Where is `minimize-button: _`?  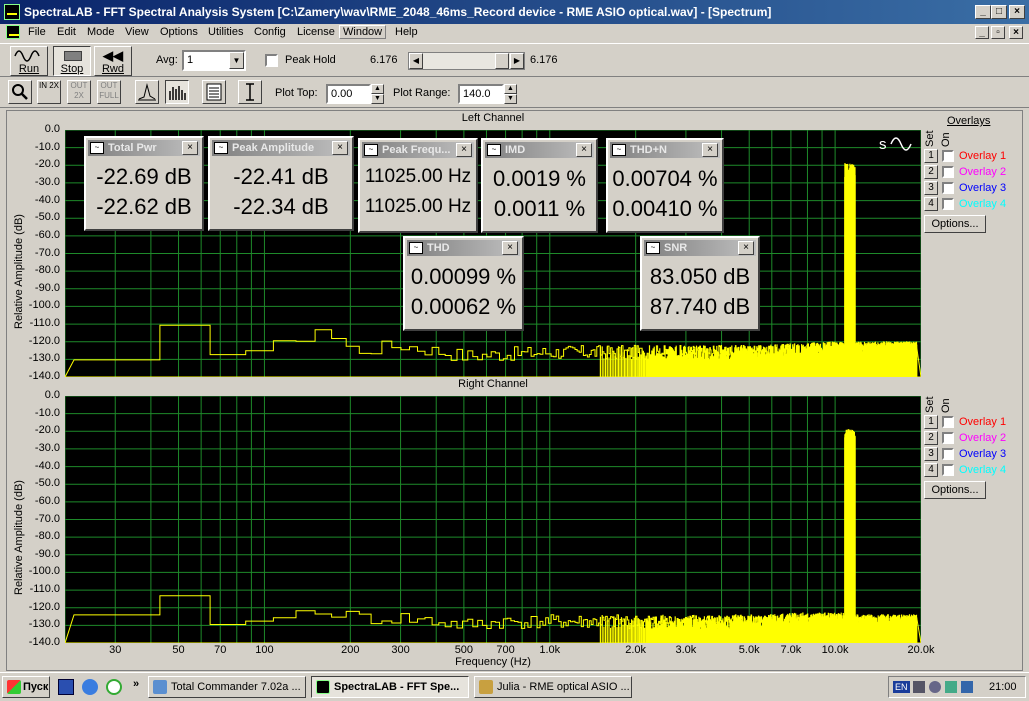 minimize-button: _ is located at coordinates (983, 12).